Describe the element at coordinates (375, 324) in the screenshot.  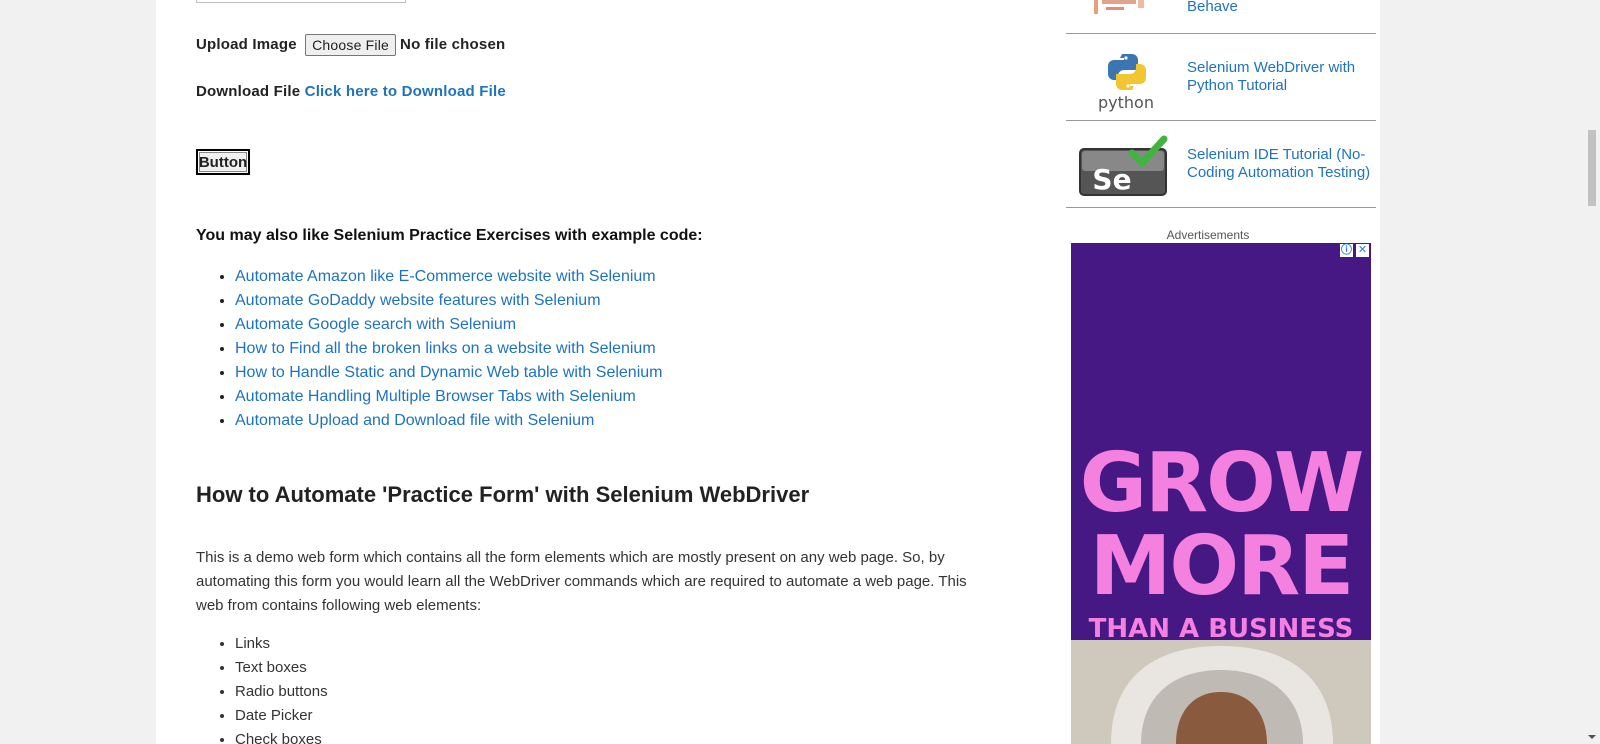
I see `practice-link: Automate Google search with Selenium` at that location.